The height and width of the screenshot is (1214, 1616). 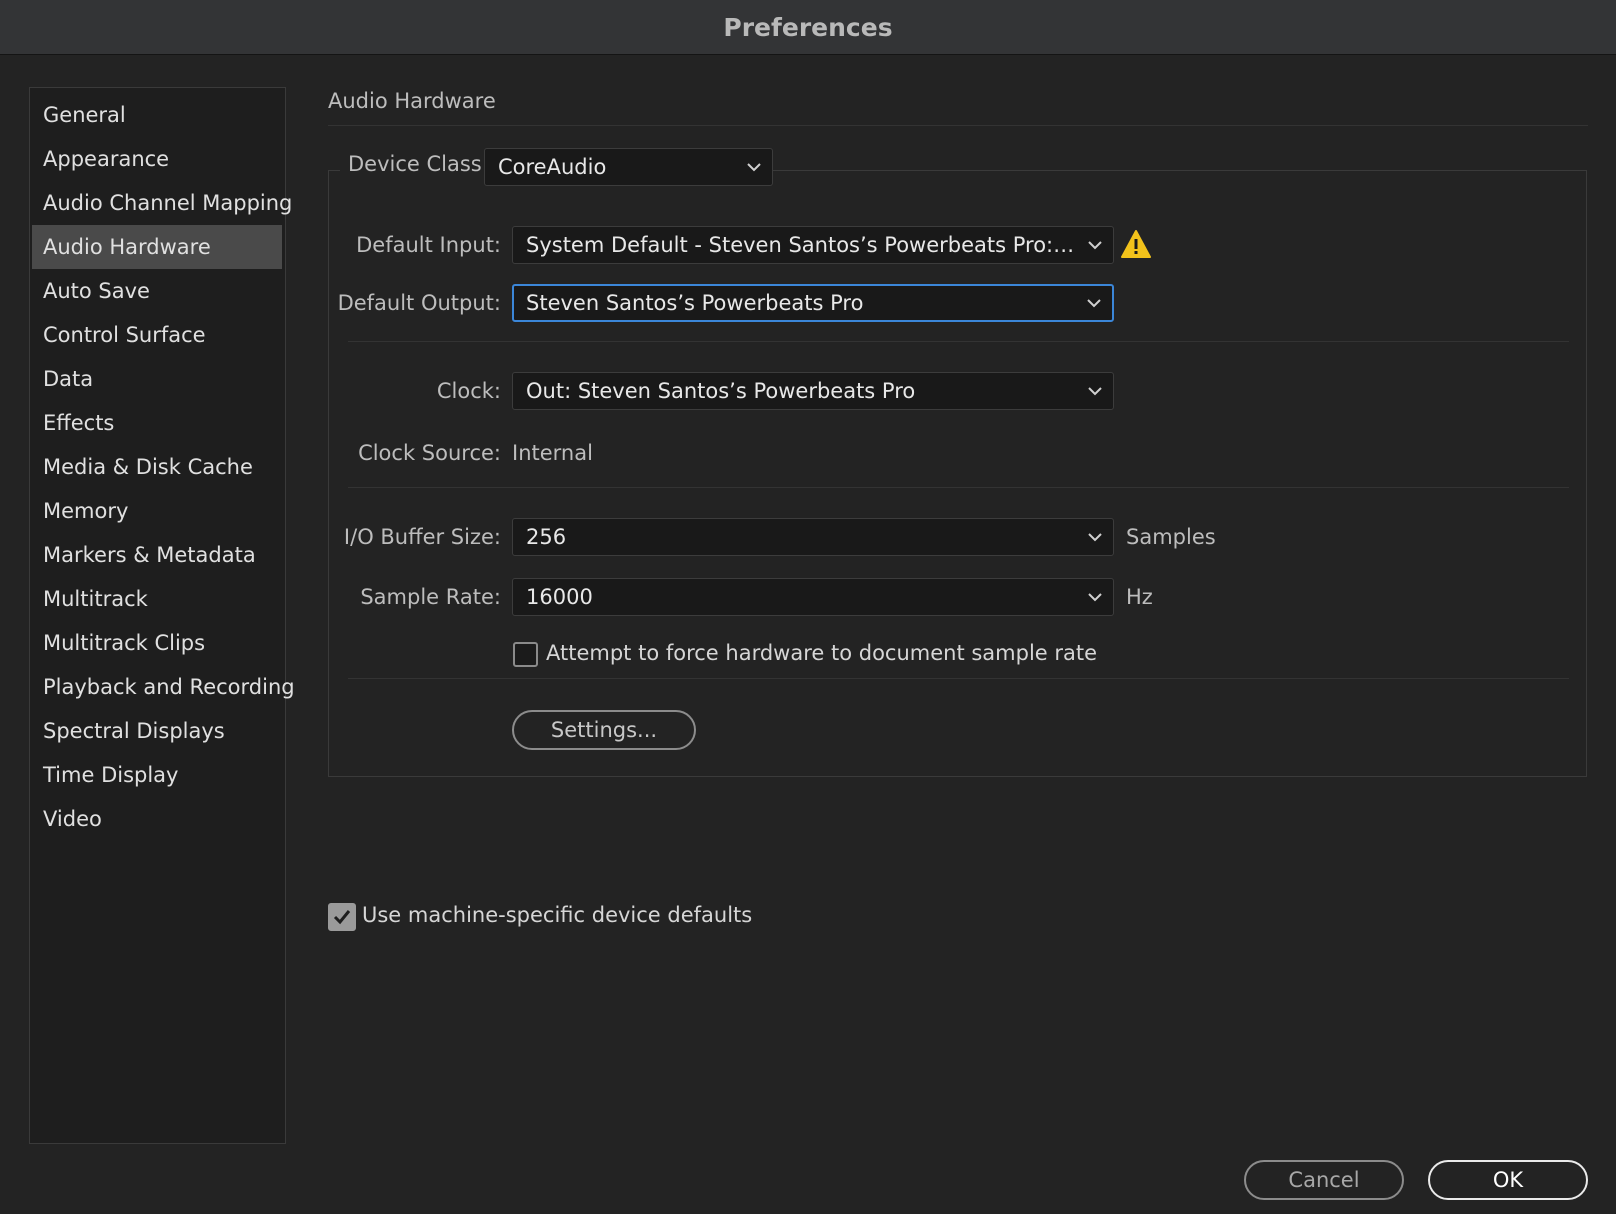 I want to click on section-divider, so click(x=958, y=125).